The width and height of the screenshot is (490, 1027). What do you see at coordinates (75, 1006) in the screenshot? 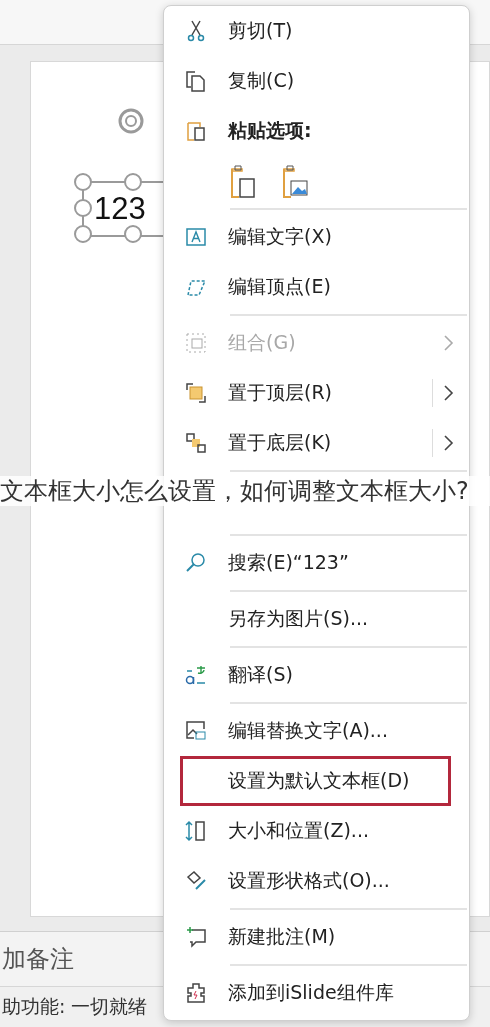
I see `status-text: 助功能: 一切就绪` at bounding box center [75, 1006].